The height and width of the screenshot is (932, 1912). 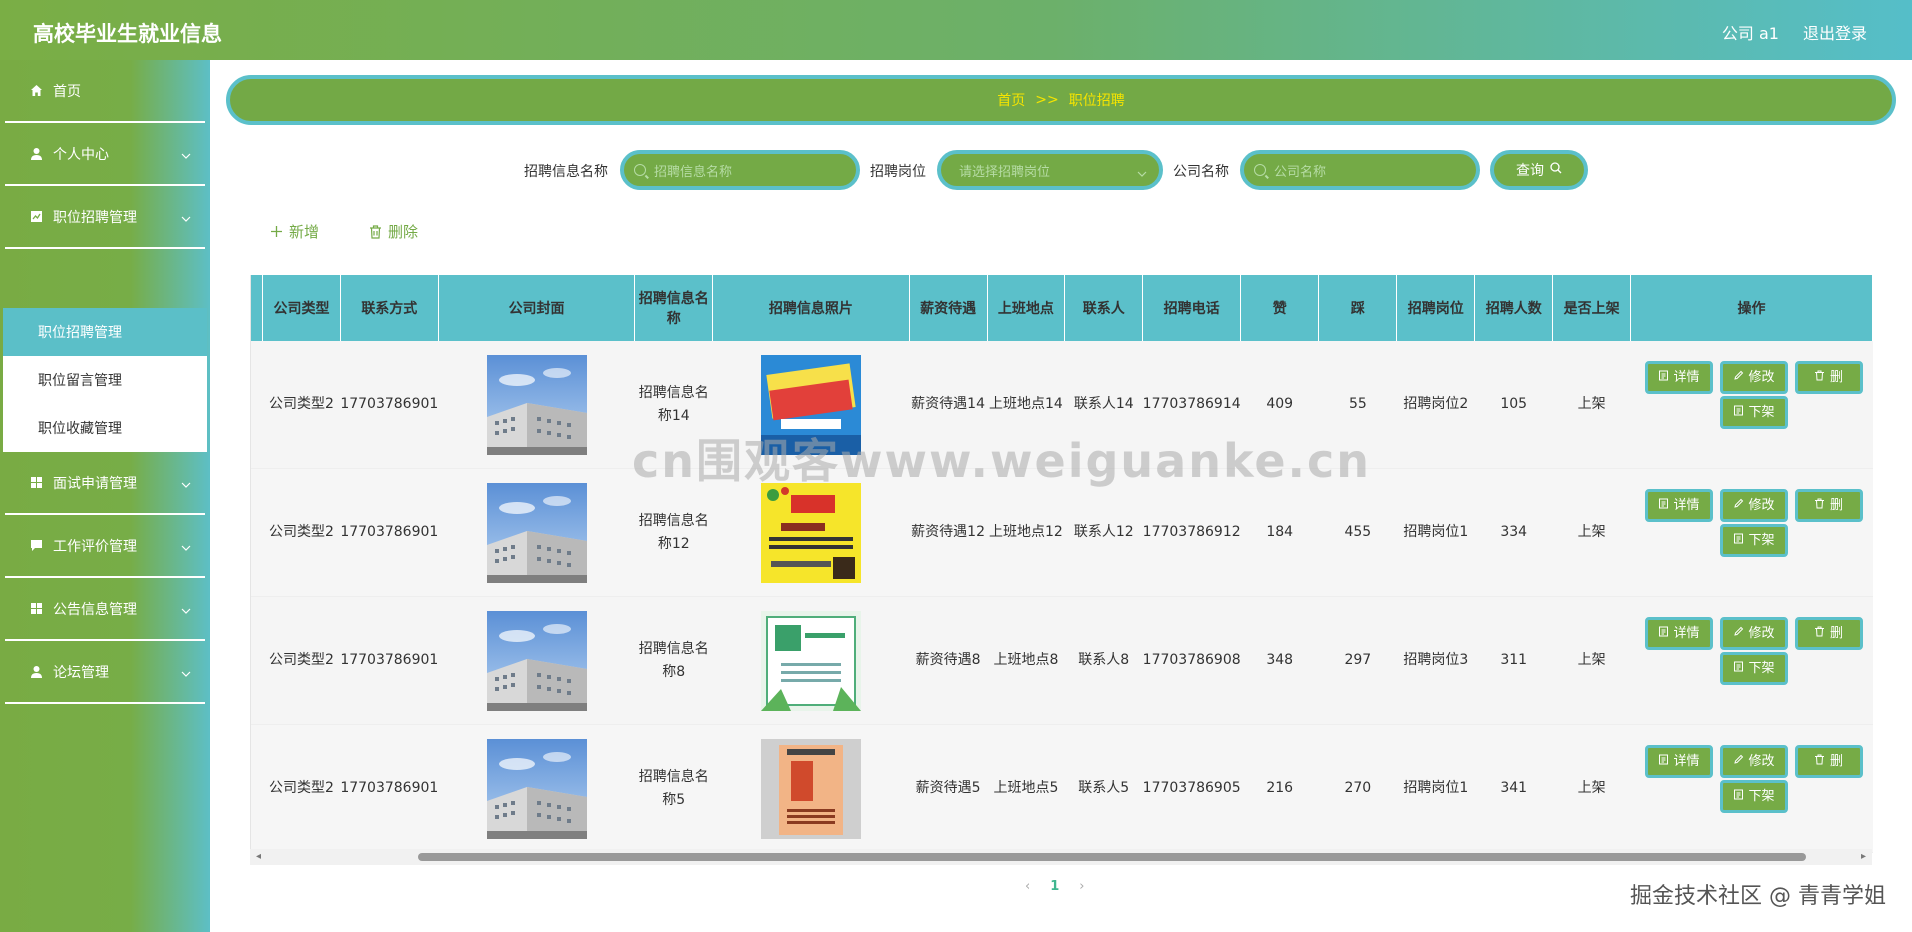 What do you see at coordinates (105, 217) in the screenshot?
I see `sidebar-item-job-recruit: 职位招聘管理` at bounding box center [105, 217].